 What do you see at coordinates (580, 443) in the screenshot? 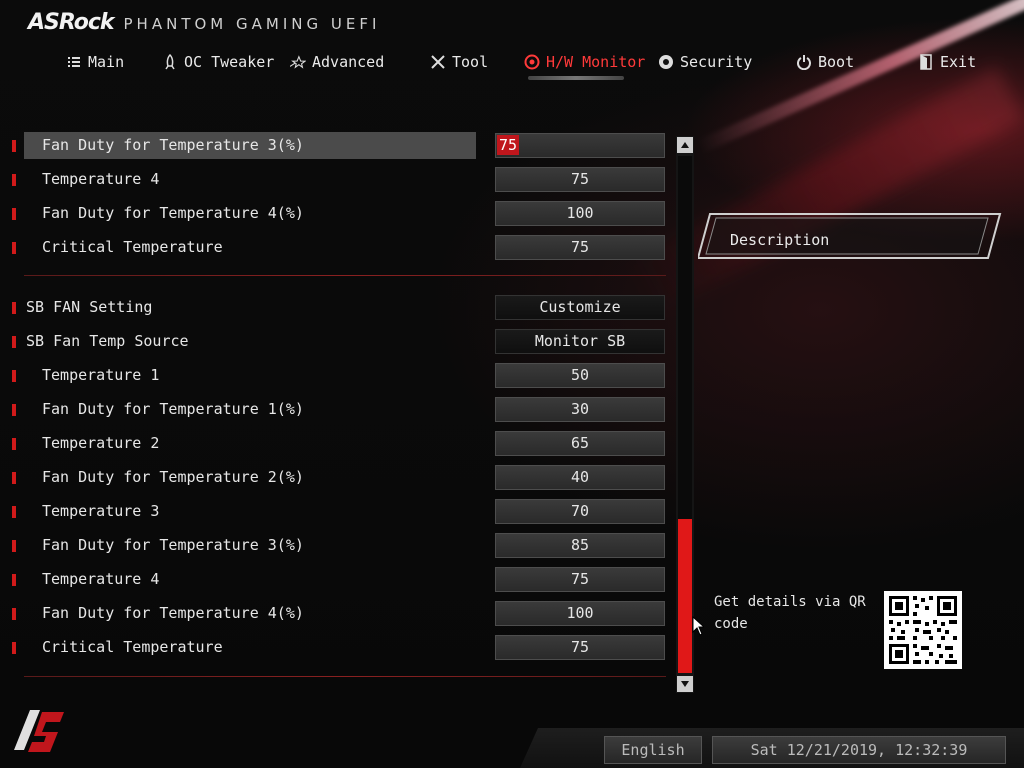
I see `setting-value: 65` at bounding box center [580, 443].